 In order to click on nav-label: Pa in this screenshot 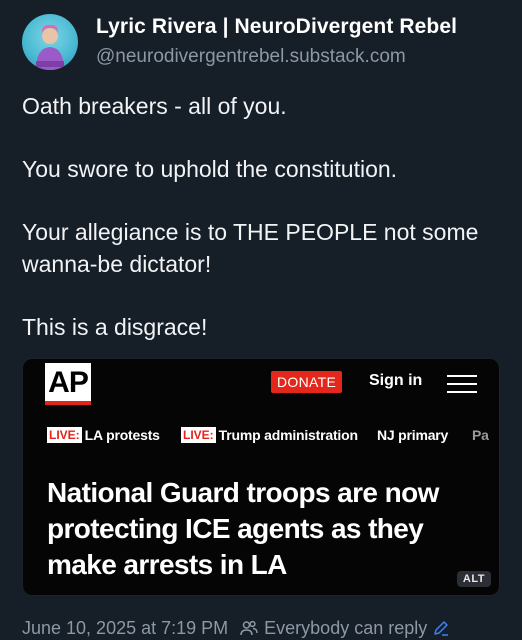, I will do `click(480, 435)`.